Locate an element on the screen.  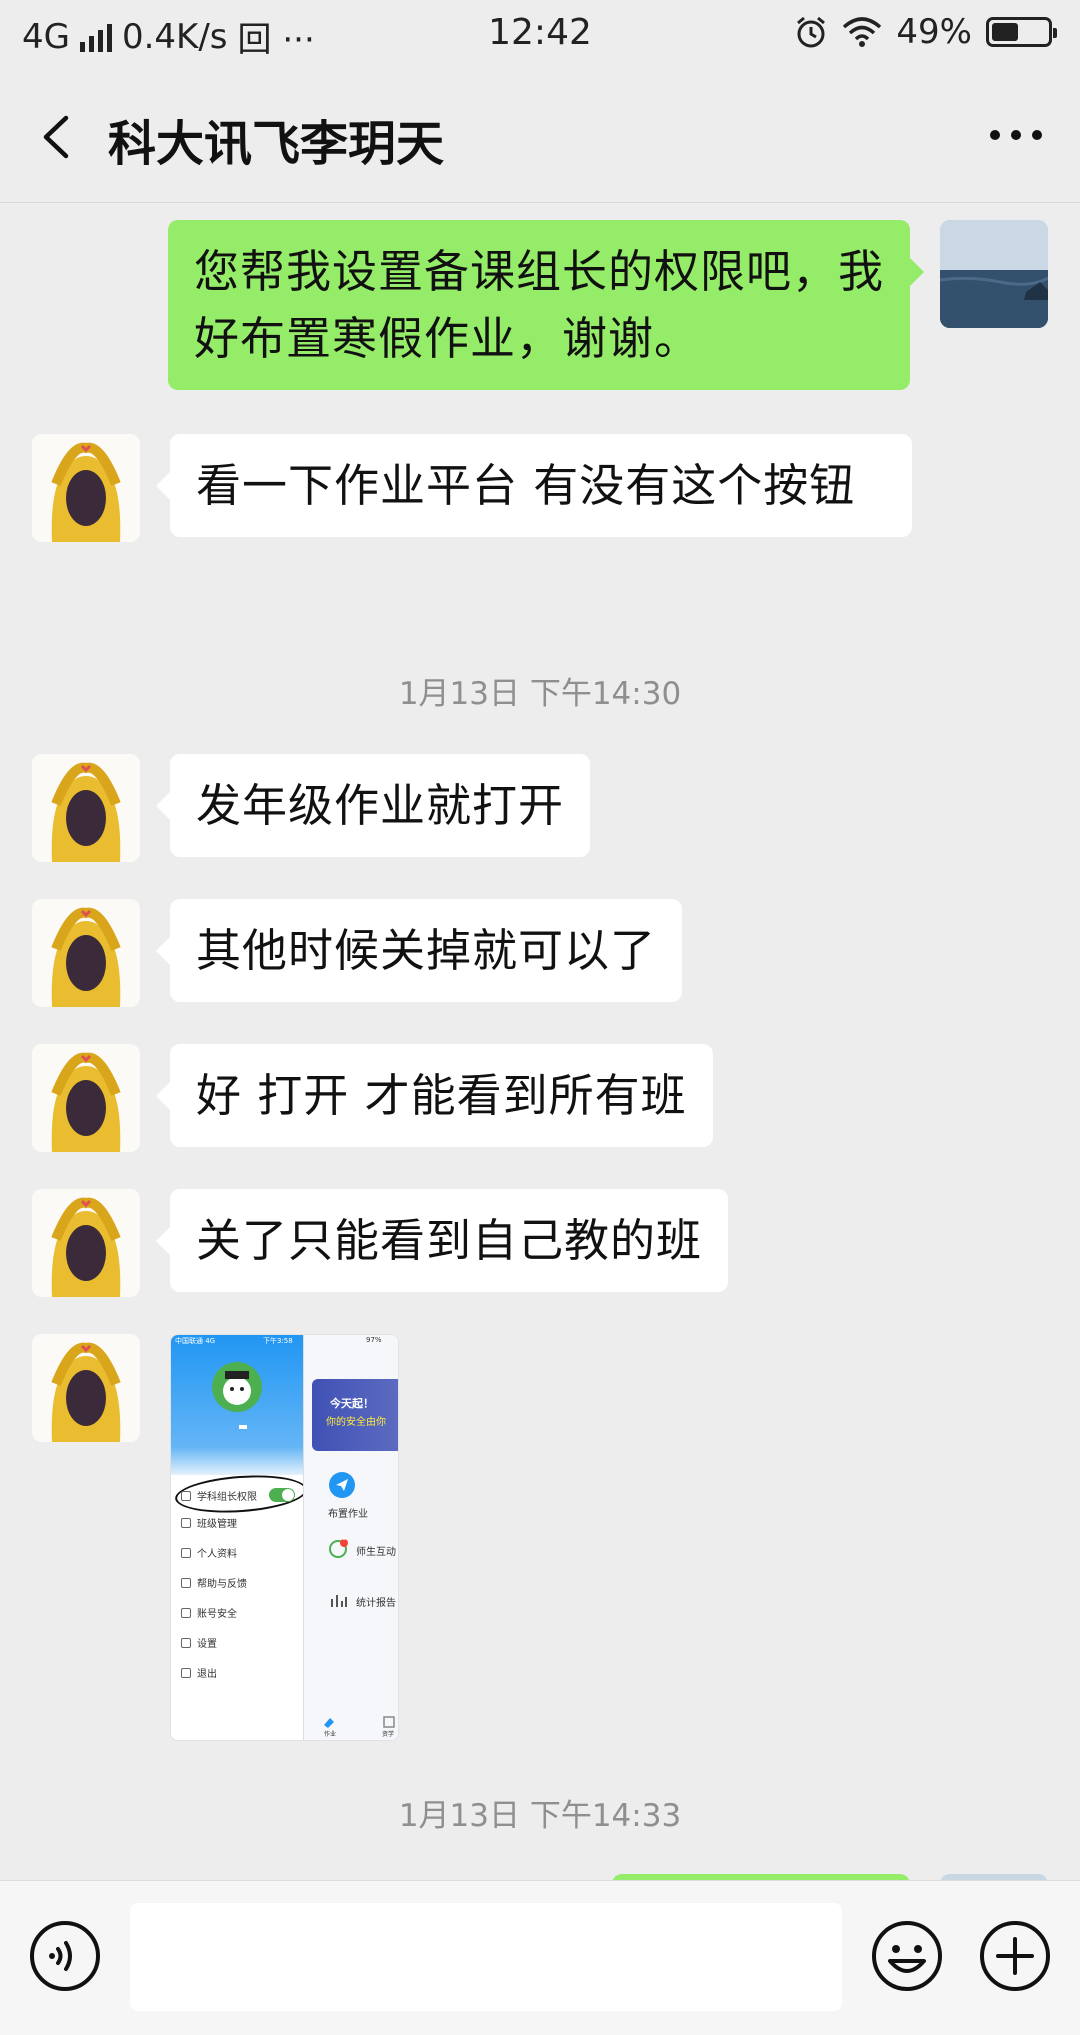
plus-icon is located at coordinates (1015, 1956).